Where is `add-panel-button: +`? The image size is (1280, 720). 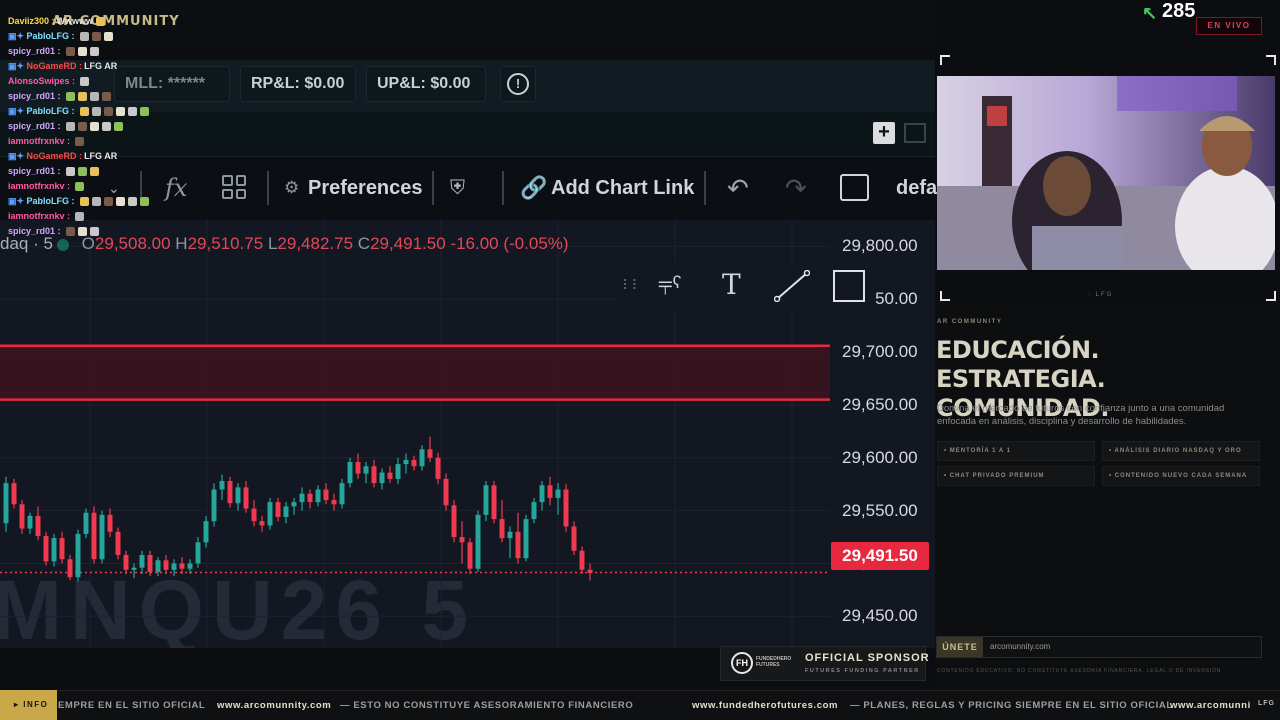
add-panel-button: + is located at coordinates (884, 133).